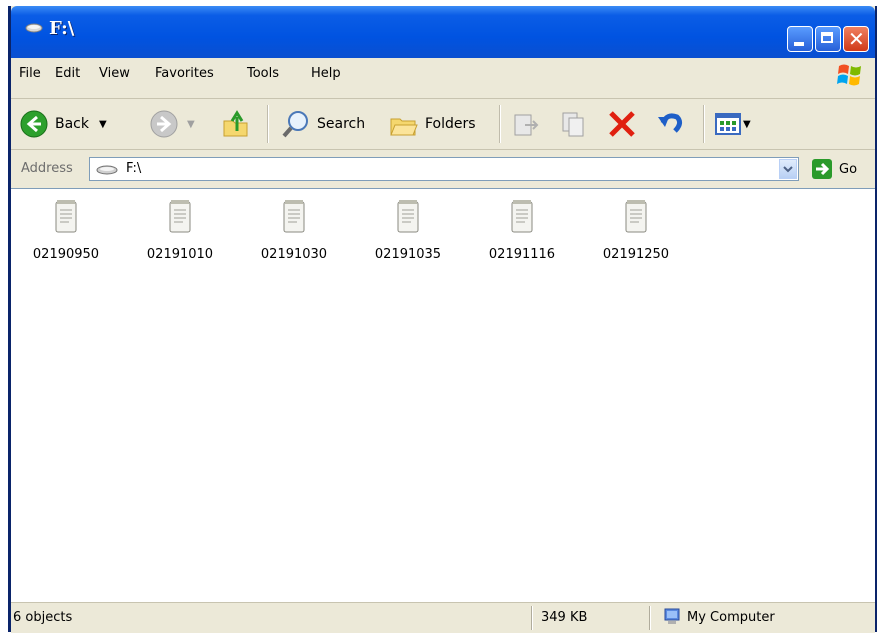 The width and height of the screenshot is (883, 633). Describe the element at coordinates (326, 73) in the screenshot. I see `menu-help: Help` at that location.